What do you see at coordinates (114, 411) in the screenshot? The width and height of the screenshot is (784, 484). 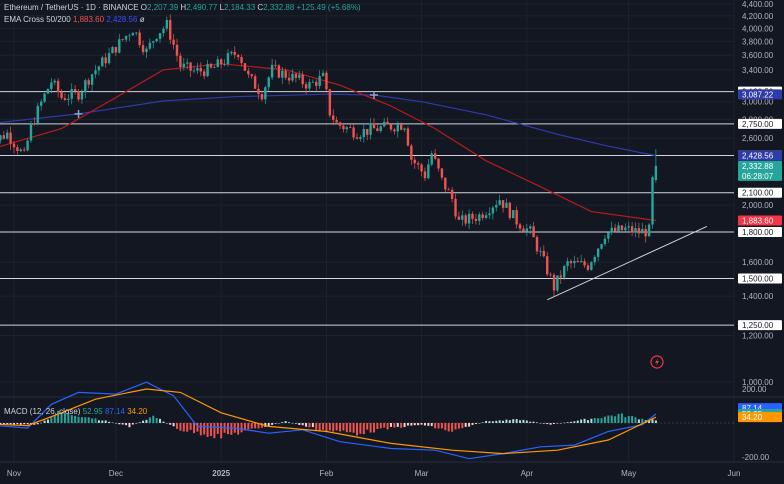 I see `signal-value: 87.14` at bounding box center [114, 411].